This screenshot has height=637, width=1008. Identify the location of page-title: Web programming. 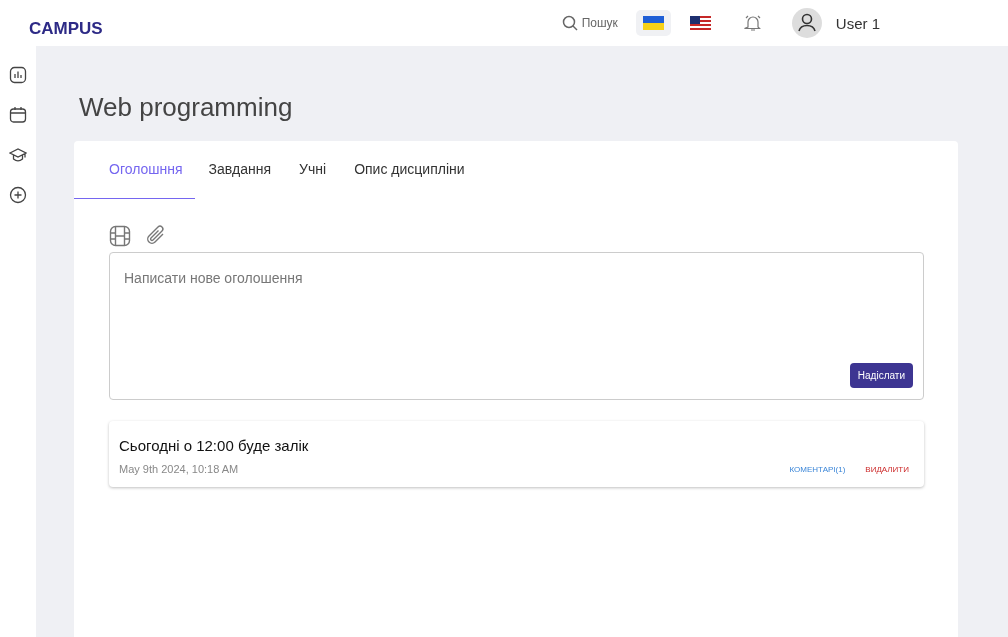
(186, 107).